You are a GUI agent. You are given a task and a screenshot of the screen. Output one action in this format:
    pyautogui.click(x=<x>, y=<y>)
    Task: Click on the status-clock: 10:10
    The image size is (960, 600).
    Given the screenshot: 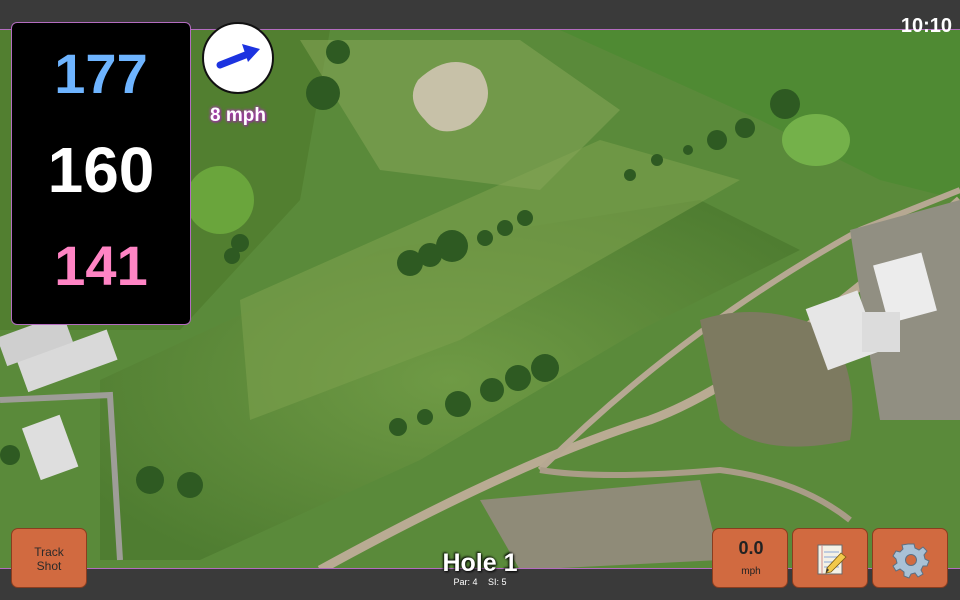 What is the action you would take?
    pyautogui.click(x=926, y=26)
    